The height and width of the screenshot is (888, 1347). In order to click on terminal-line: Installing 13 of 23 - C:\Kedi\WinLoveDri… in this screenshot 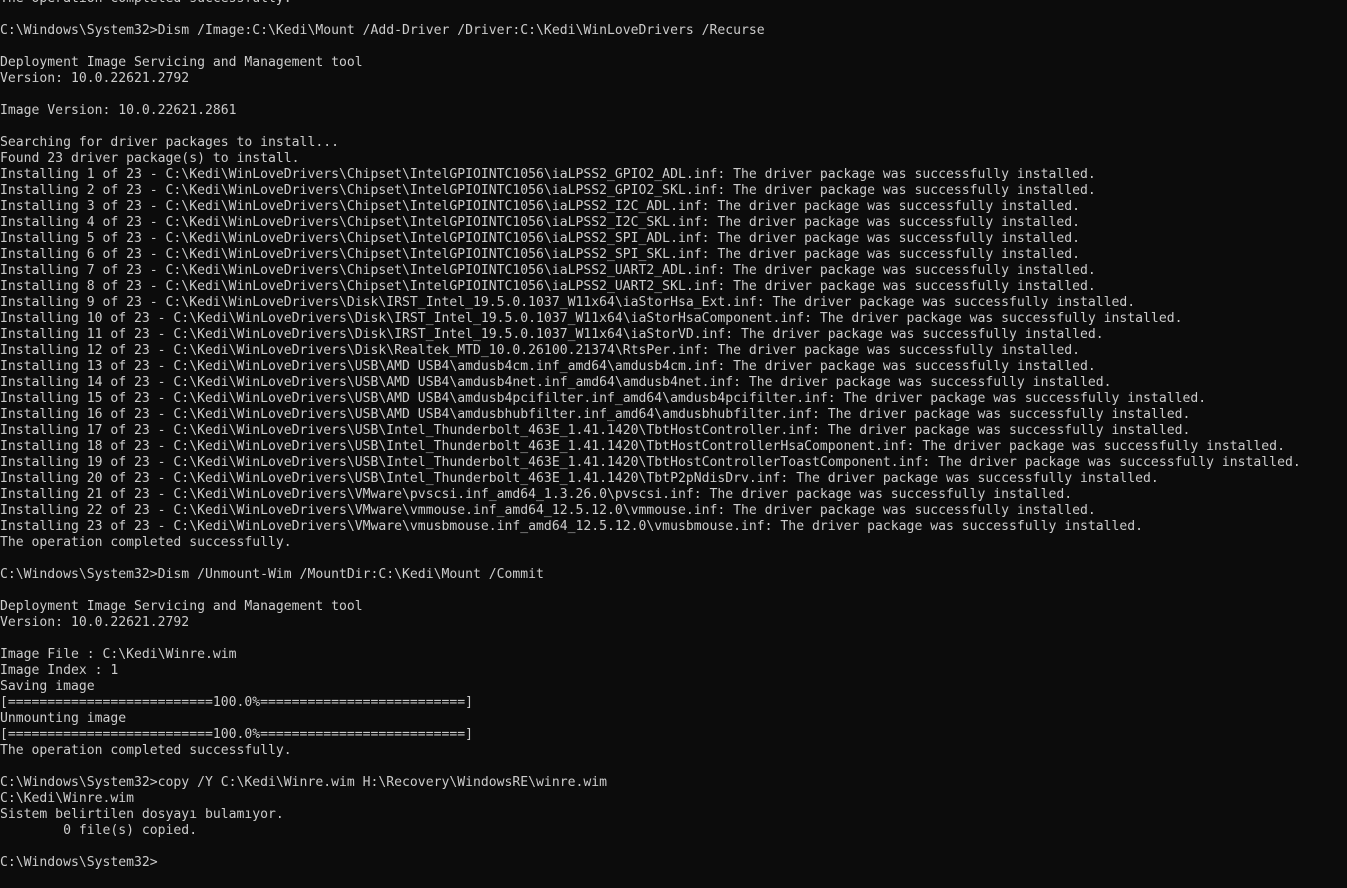, I will do `click(548, 366)`.